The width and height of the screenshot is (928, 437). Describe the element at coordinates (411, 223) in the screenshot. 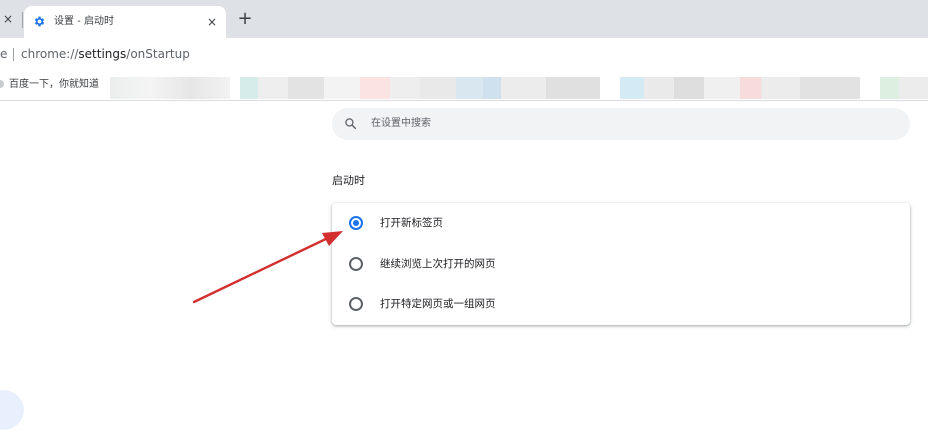

I see `option-label: 打开新标签页` at that location.